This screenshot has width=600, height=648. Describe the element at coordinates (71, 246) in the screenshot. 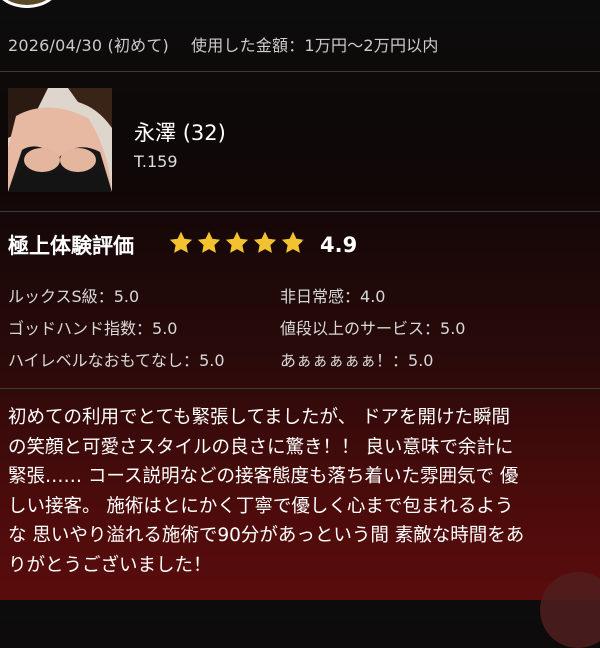

I see `rating-title: 極上体験評価` at that location.